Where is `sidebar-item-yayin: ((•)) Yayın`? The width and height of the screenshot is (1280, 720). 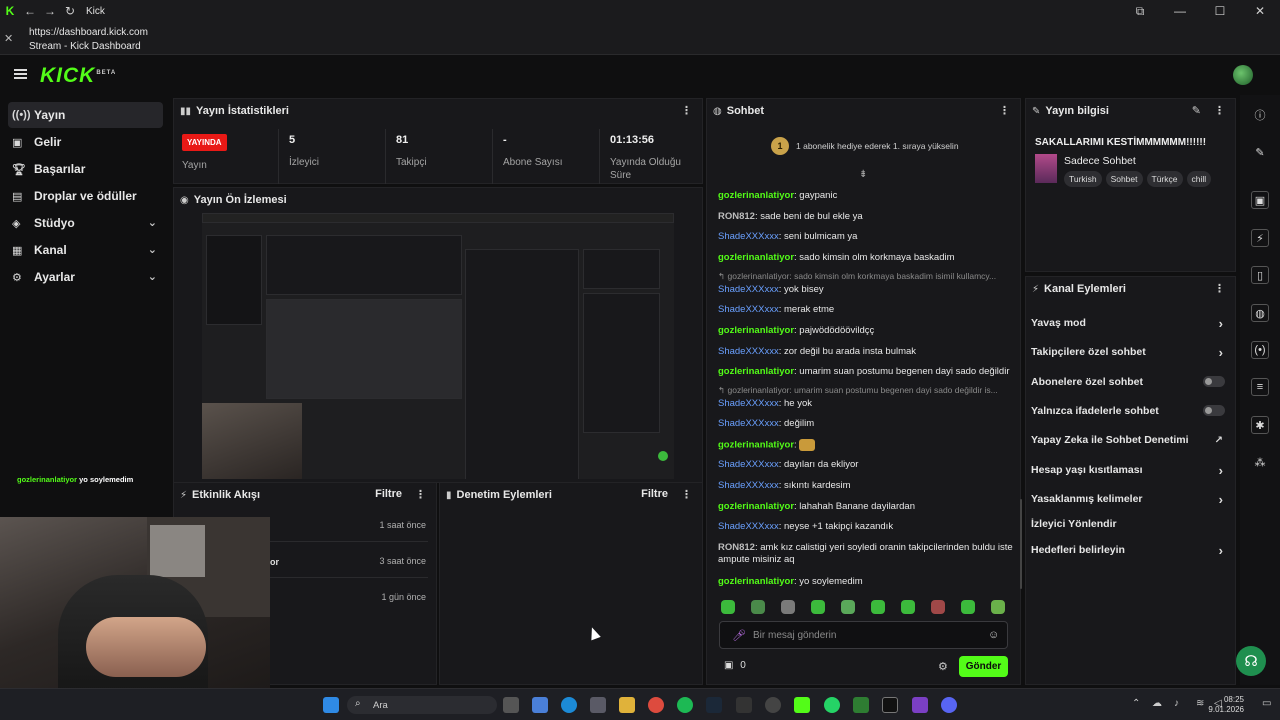 sidebar-item-yayin: ((•)) Yayın is located at coordinates (85, 115).